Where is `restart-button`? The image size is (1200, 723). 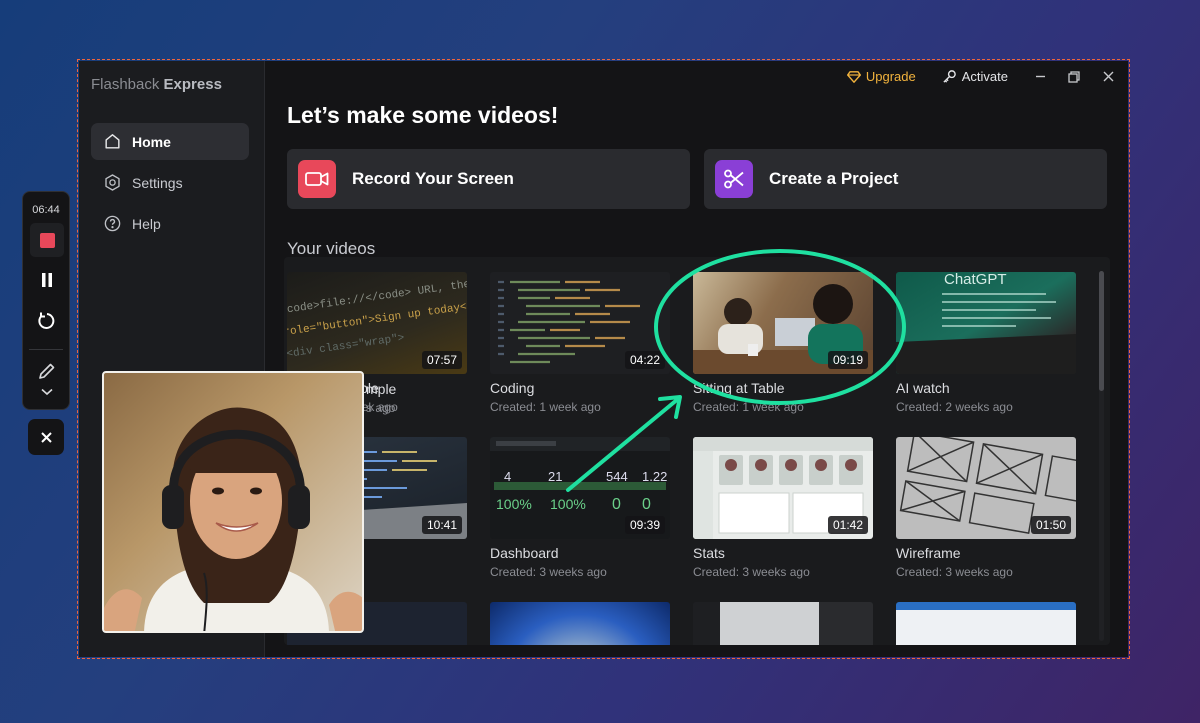 restart-button is located at coordinates (47, 321).